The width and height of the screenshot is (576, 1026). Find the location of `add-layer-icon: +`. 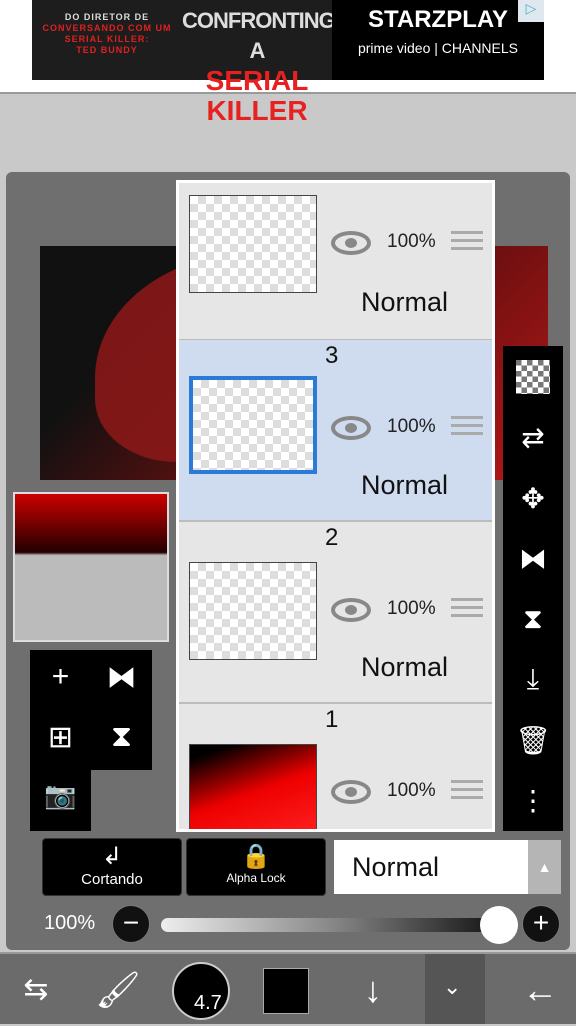

add-layer-icon: + is located at coordinates (60, 677).